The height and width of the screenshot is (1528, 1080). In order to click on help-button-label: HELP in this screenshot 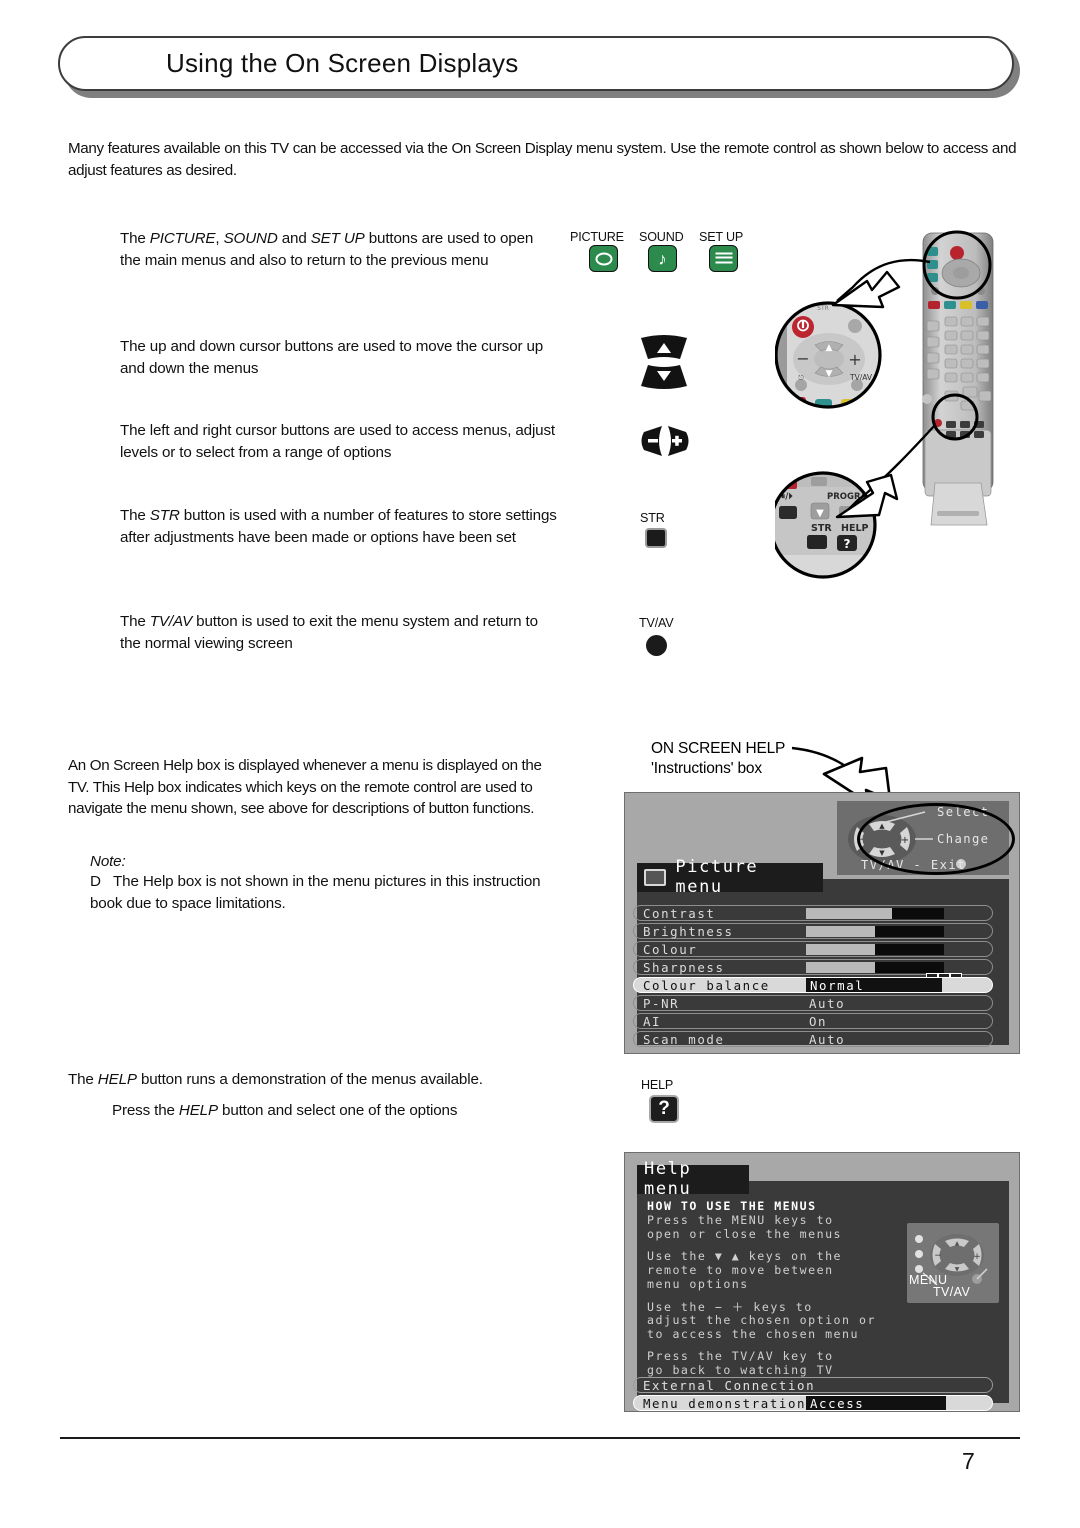, I will do `click(657, 1085)`.